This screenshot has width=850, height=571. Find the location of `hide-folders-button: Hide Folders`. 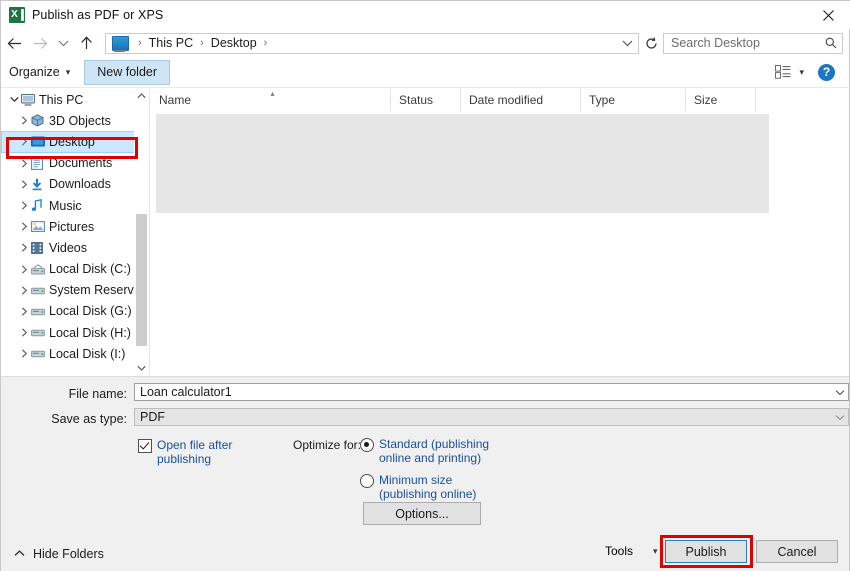

hide-folders-button: Hide Folders is located at coordinates (59, 554).